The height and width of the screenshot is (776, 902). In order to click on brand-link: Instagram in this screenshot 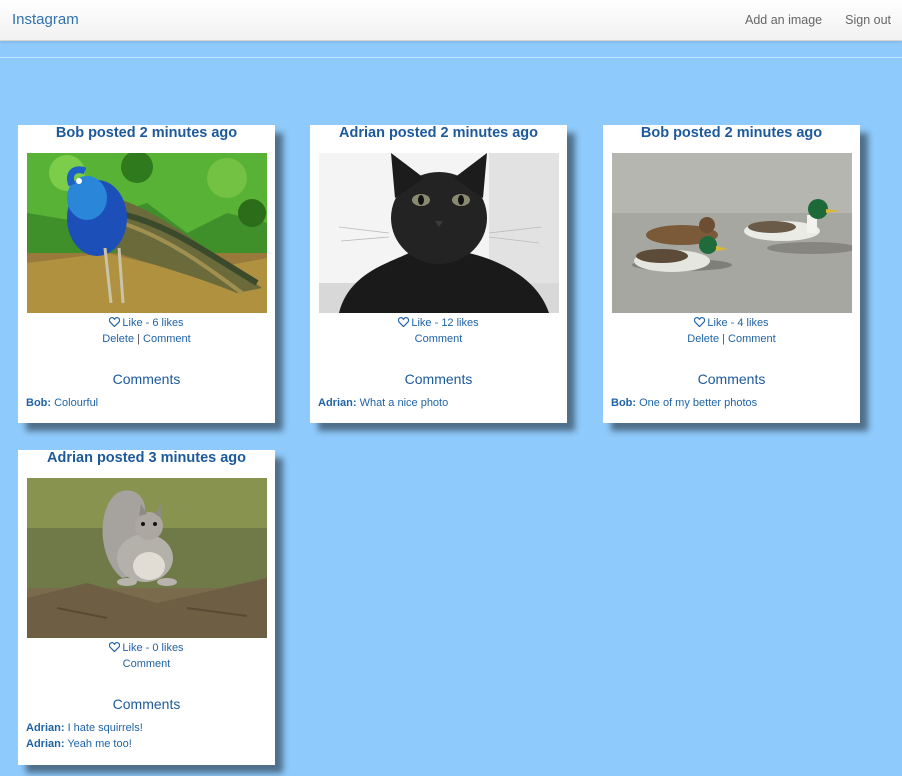, I will do `click(45, 19)`.